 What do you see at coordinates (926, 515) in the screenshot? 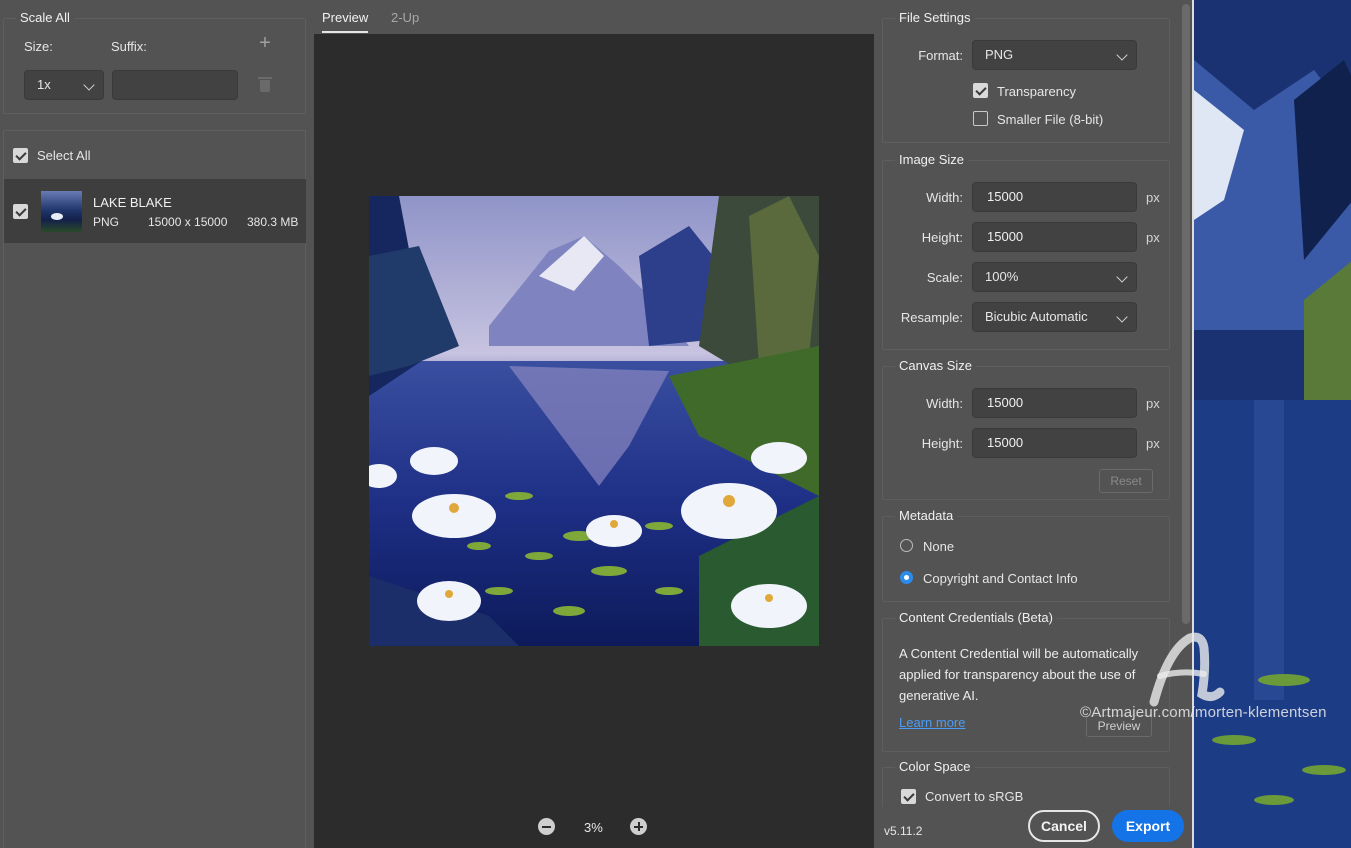
I see `metadata-title: Metadata` at bounding box center [926, 515].